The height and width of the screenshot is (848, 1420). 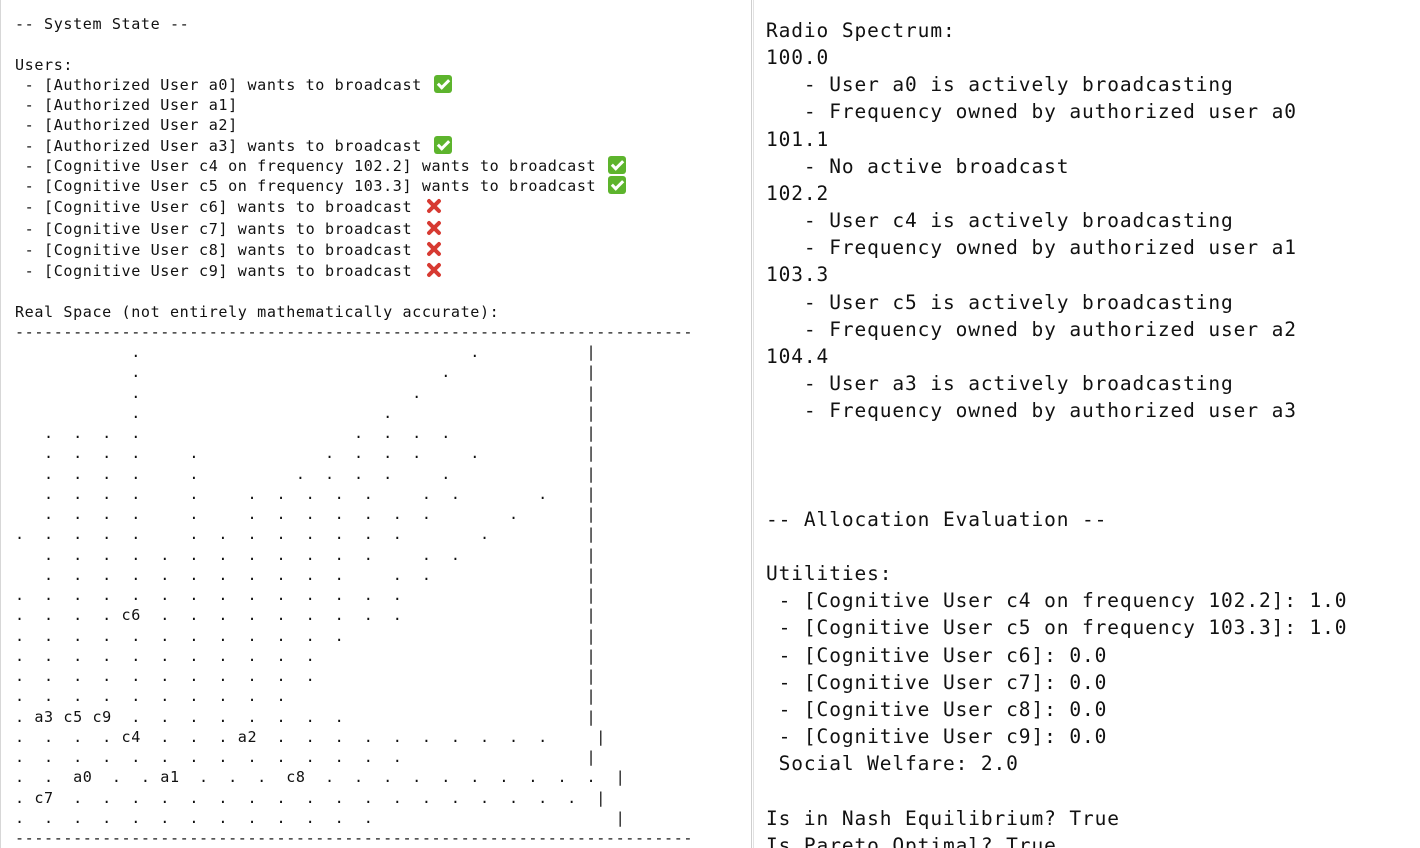 What do you see at coordinates (1031, 248) in the screenshot?
I see `frequency-detail: - Frequency owned by authorized user a1` at bounding box center [1031, 248].